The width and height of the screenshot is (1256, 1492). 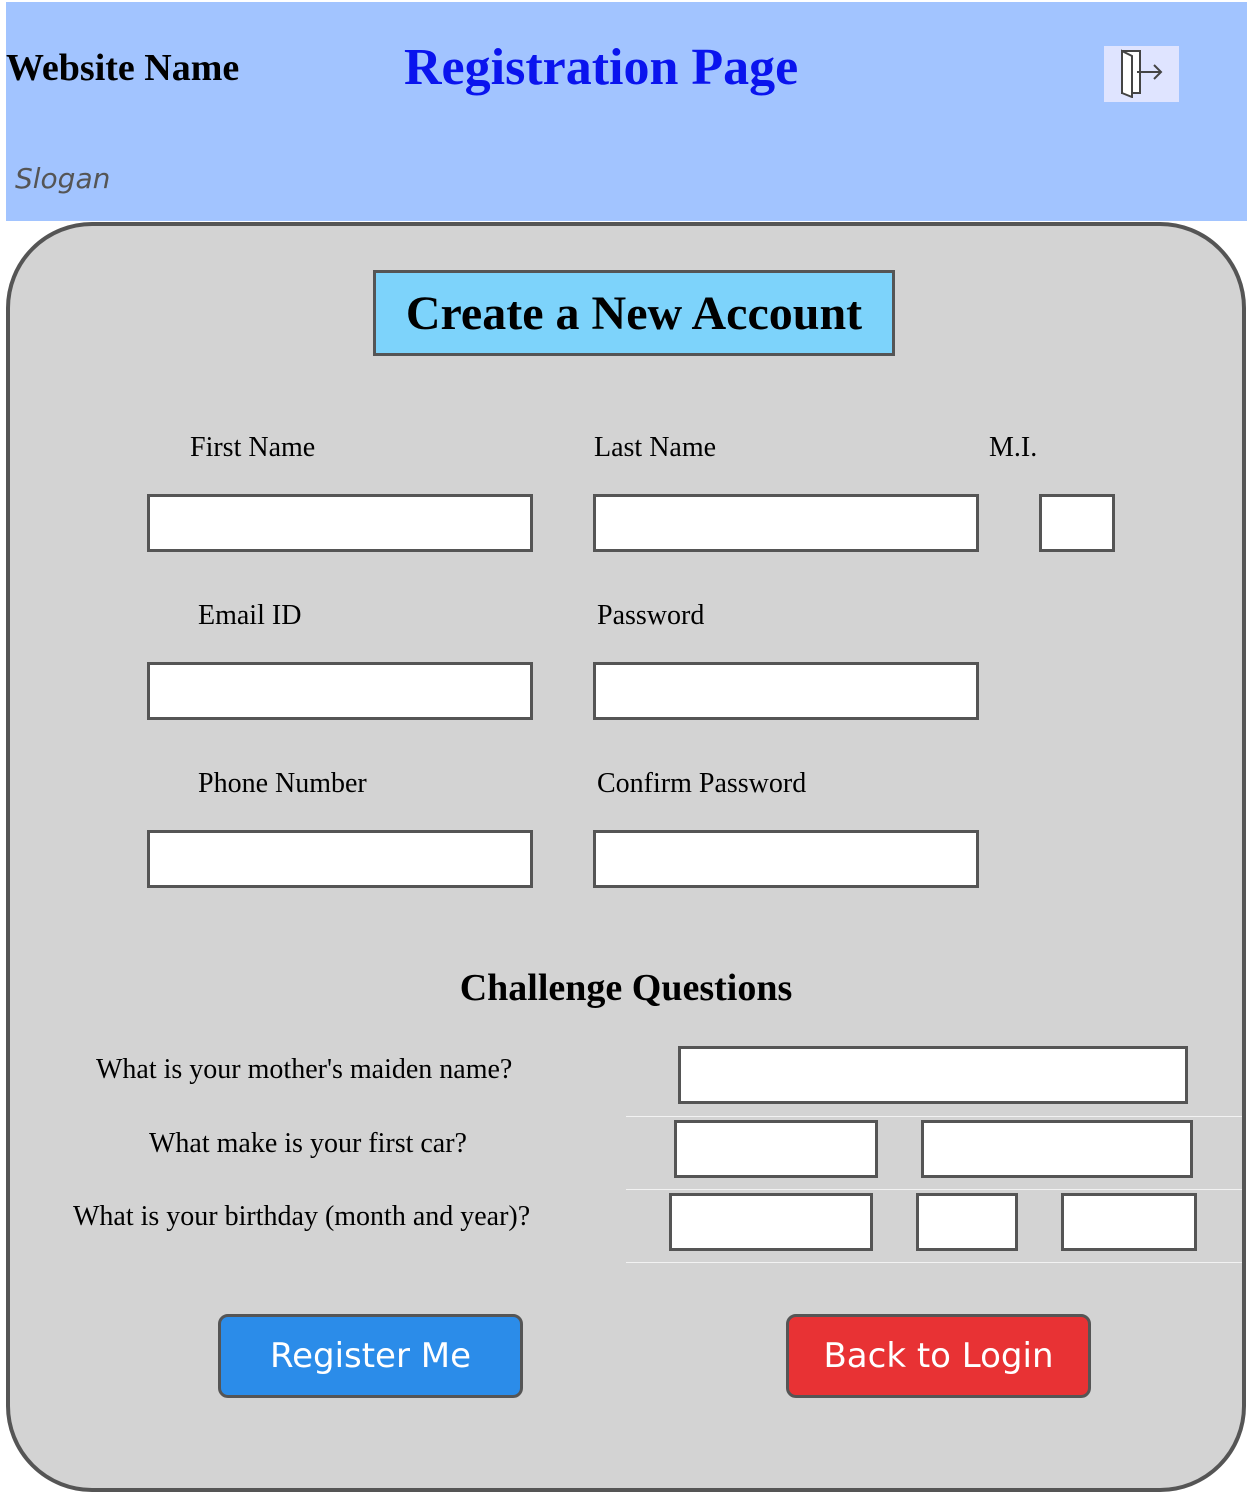 What do you see at coordinates (771, 1222) in the screenshot?
I see `birthday-input-a` at bounding box center [771, 1222].